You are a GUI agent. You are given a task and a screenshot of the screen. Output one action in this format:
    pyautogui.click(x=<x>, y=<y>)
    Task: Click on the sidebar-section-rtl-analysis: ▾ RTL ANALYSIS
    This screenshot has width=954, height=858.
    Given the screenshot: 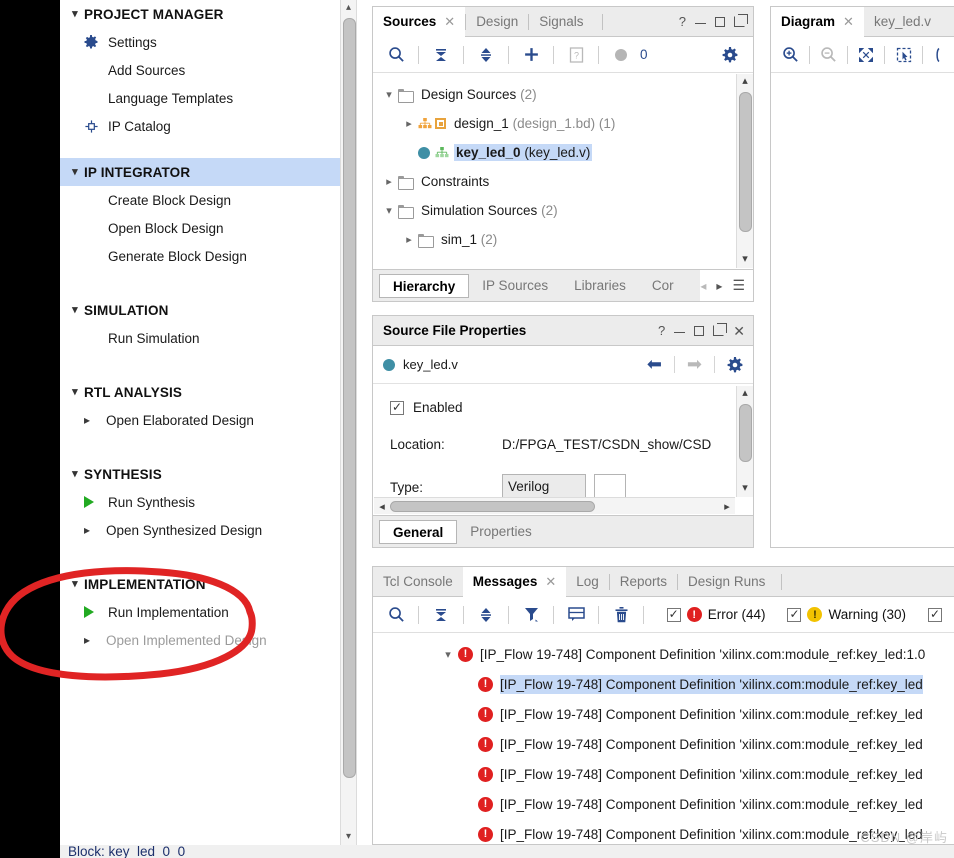 What is the action you would take?
    pyautogui.click(x=200, y=392)
    